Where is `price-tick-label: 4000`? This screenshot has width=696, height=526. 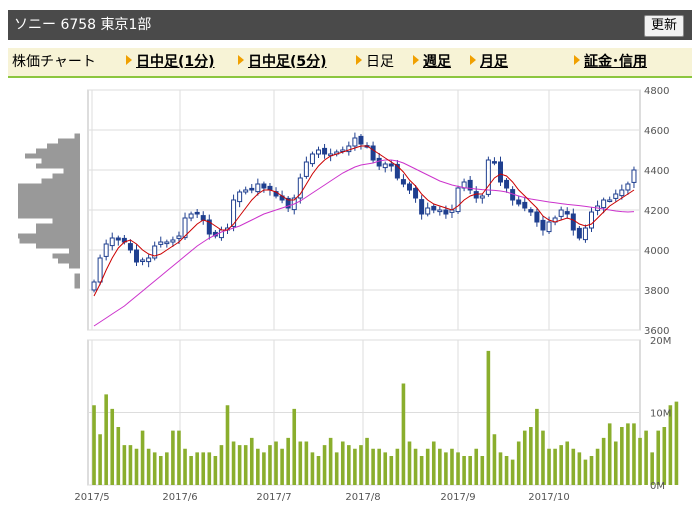 price-tick-label: 4000 is located at coordinates (656, 251).